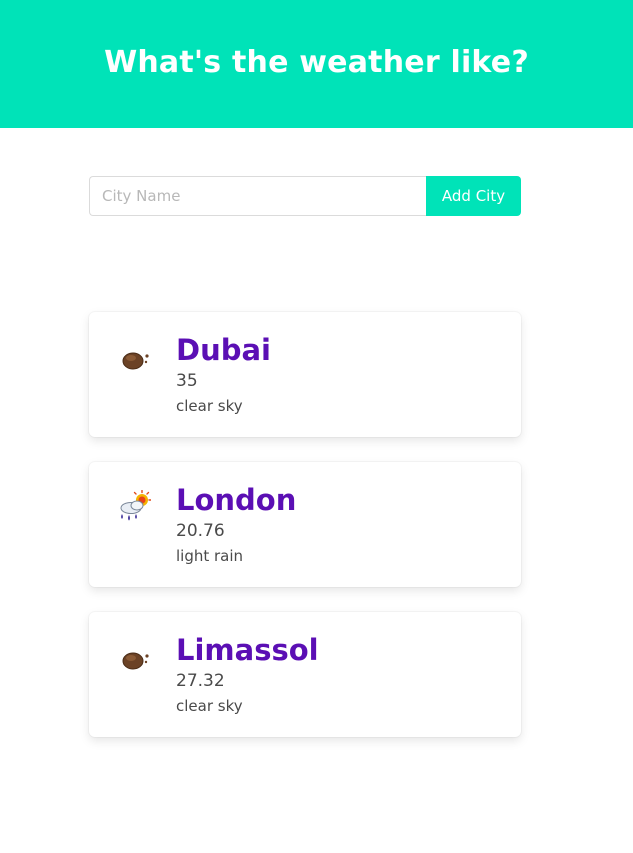  Describe the element at coordinates (305, 374) in the screenshot. I see `weather-card-dubai: Dubai 35 clear sky` at that location.